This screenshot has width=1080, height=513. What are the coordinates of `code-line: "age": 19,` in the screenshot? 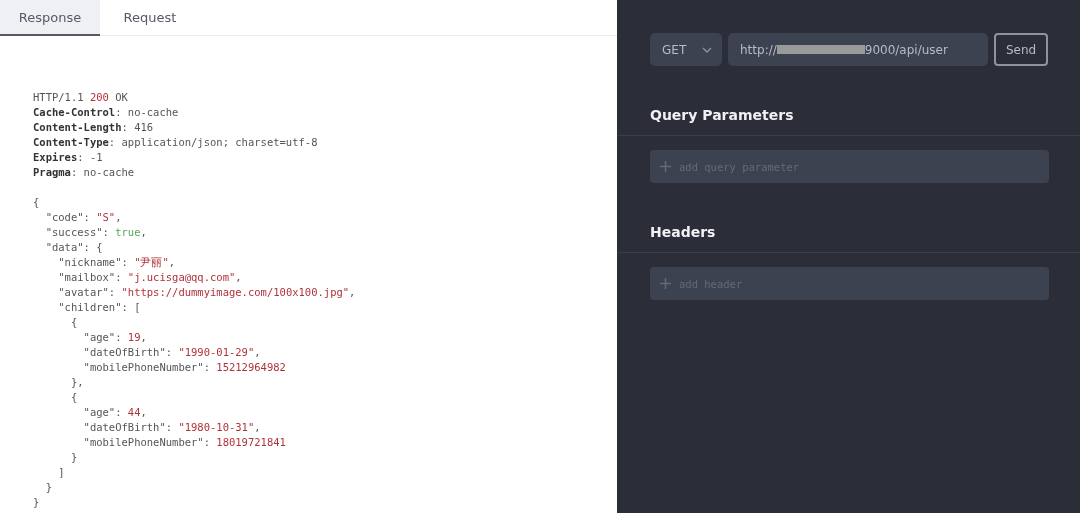 It's located at (114, 337).